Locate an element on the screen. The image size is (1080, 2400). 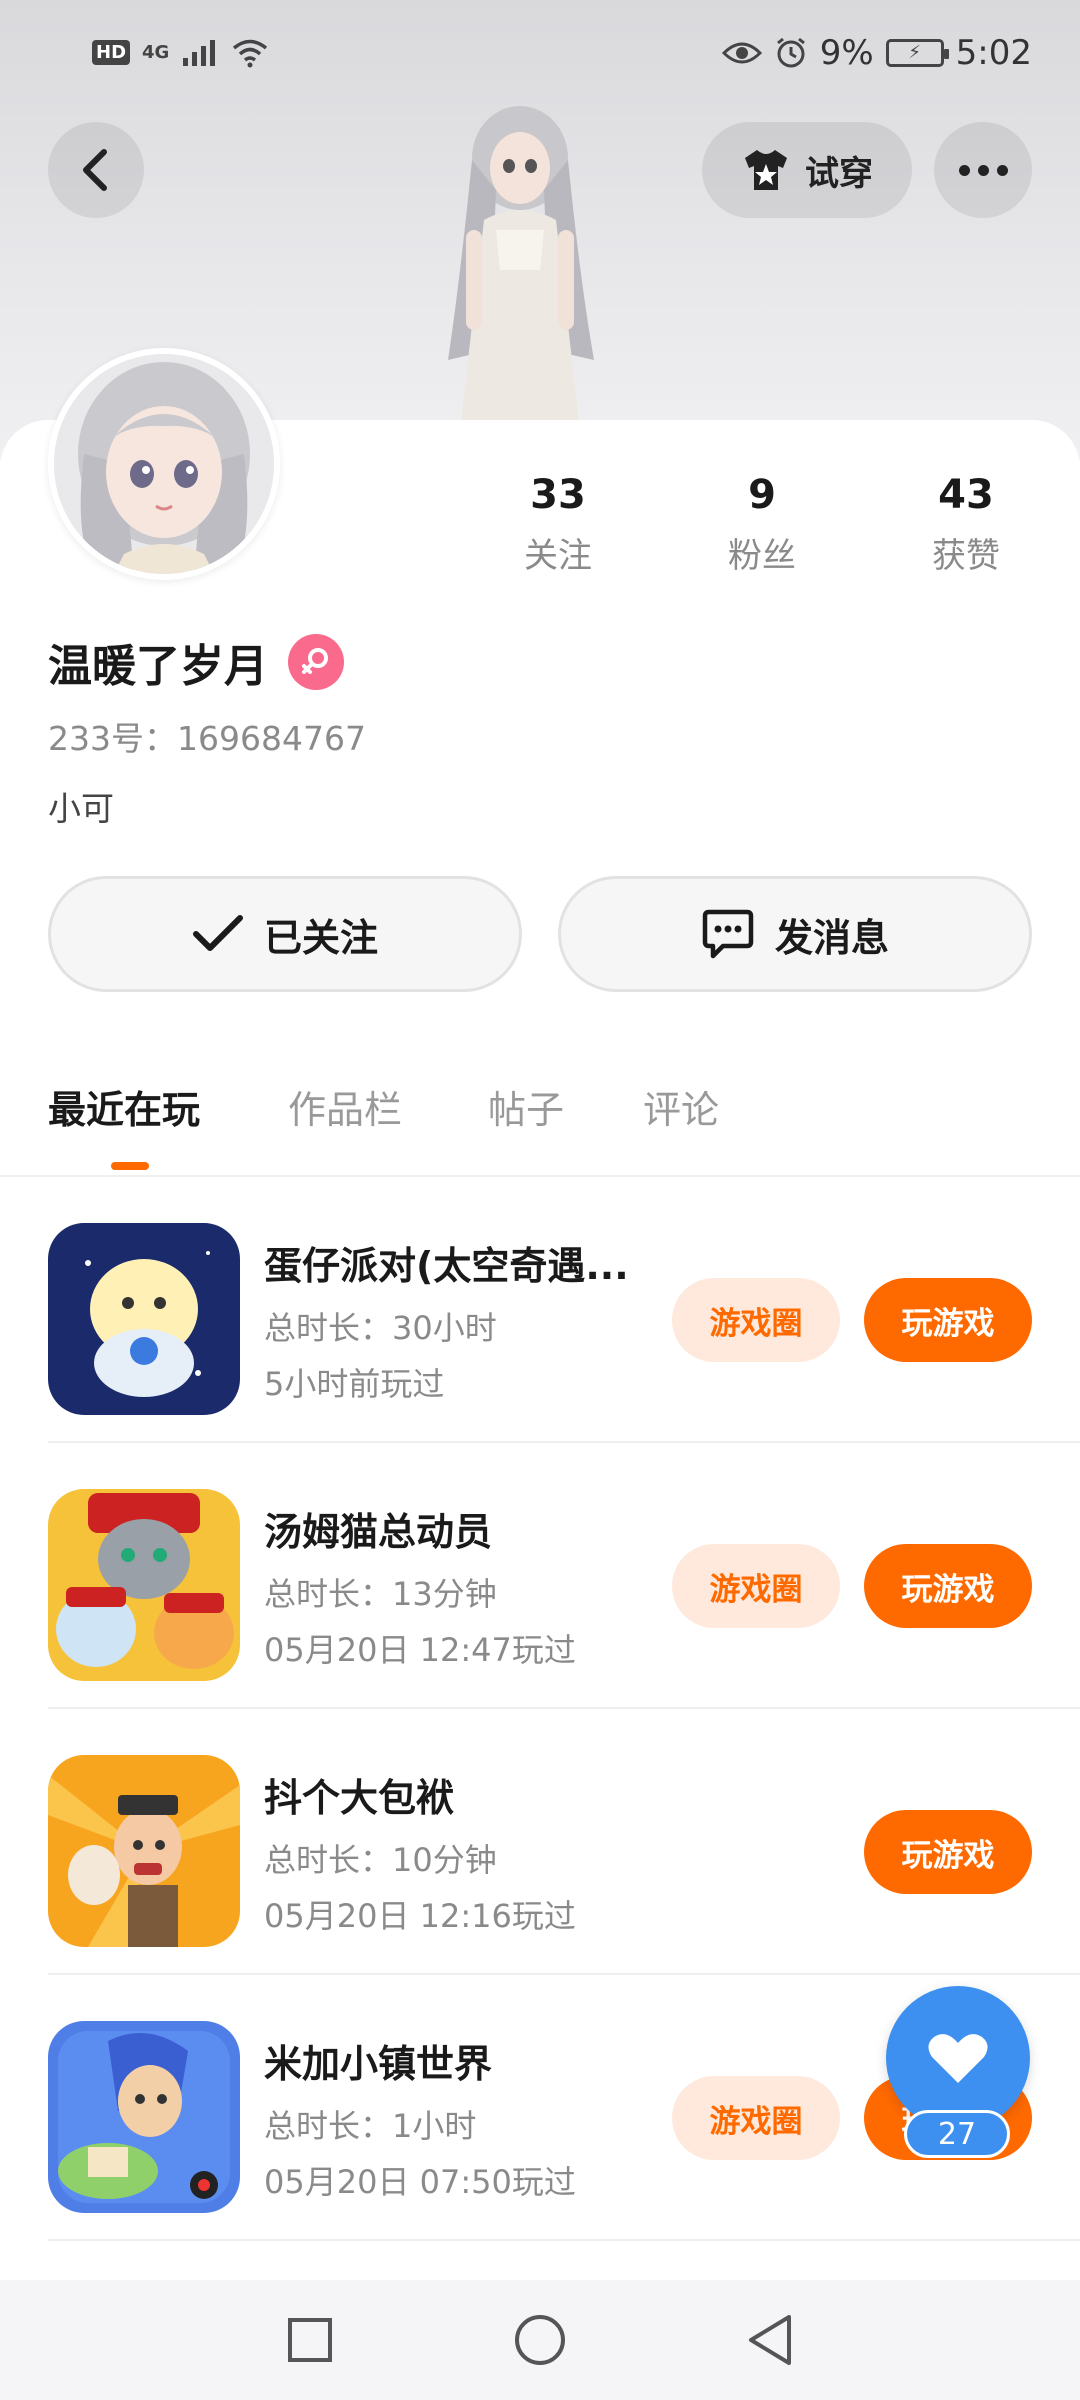
recent-apps-button is located at coordinates (310, 2340).